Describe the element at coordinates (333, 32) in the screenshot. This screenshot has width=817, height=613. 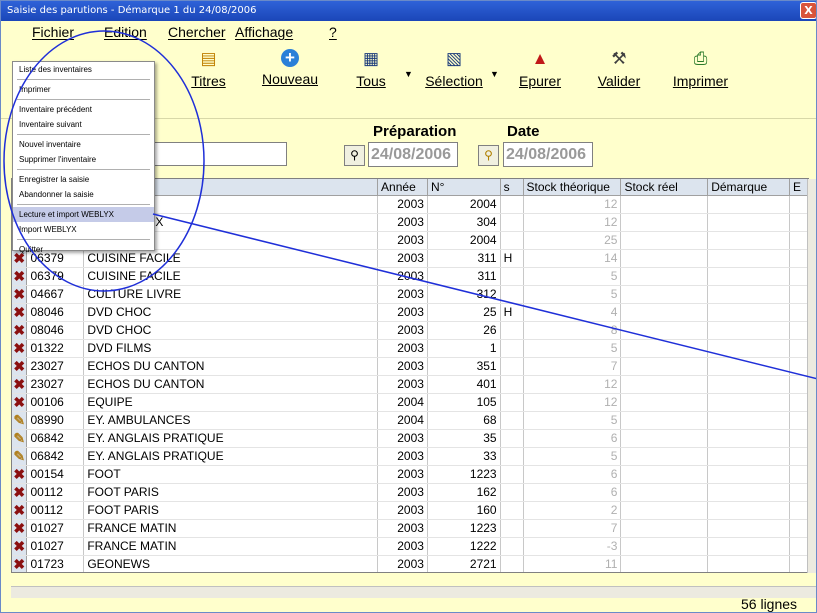
I see `menu-help: ?` at that location.